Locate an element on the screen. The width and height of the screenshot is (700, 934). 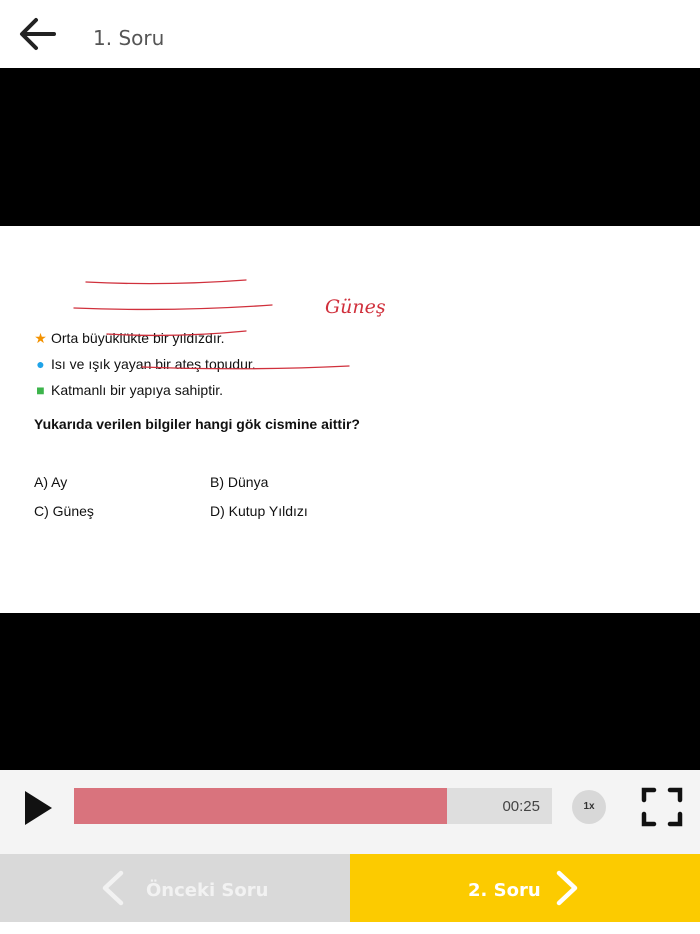
back-button is located at coordinates (38, 34).